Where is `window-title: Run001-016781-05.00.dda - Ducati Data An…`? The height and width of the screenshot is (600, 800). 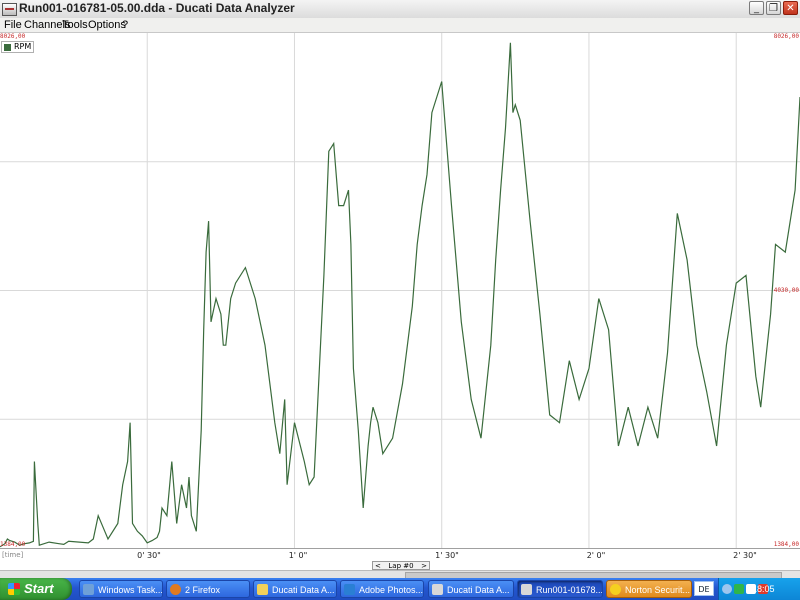 window-title: Run001-016781-05.00.dda - Ducati Data An… is located at coordinates (157, 8).